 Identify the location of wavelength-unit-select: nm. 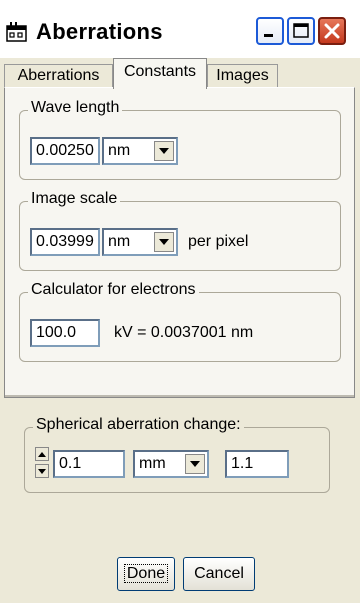
(140, 151).